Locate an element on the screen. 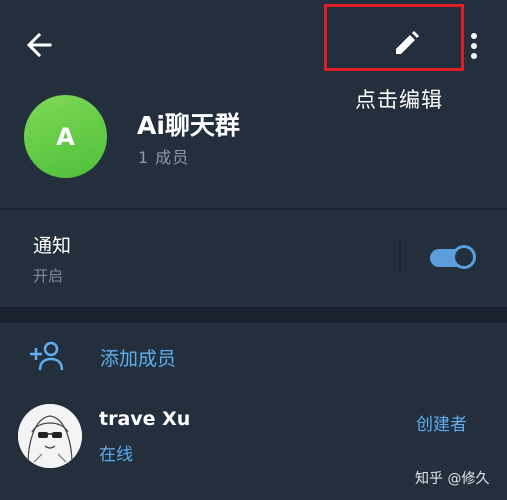 Image resolution: width=507 pixels, height=500 pixels. edit-highlight-box is located at coordinates (394, 37).